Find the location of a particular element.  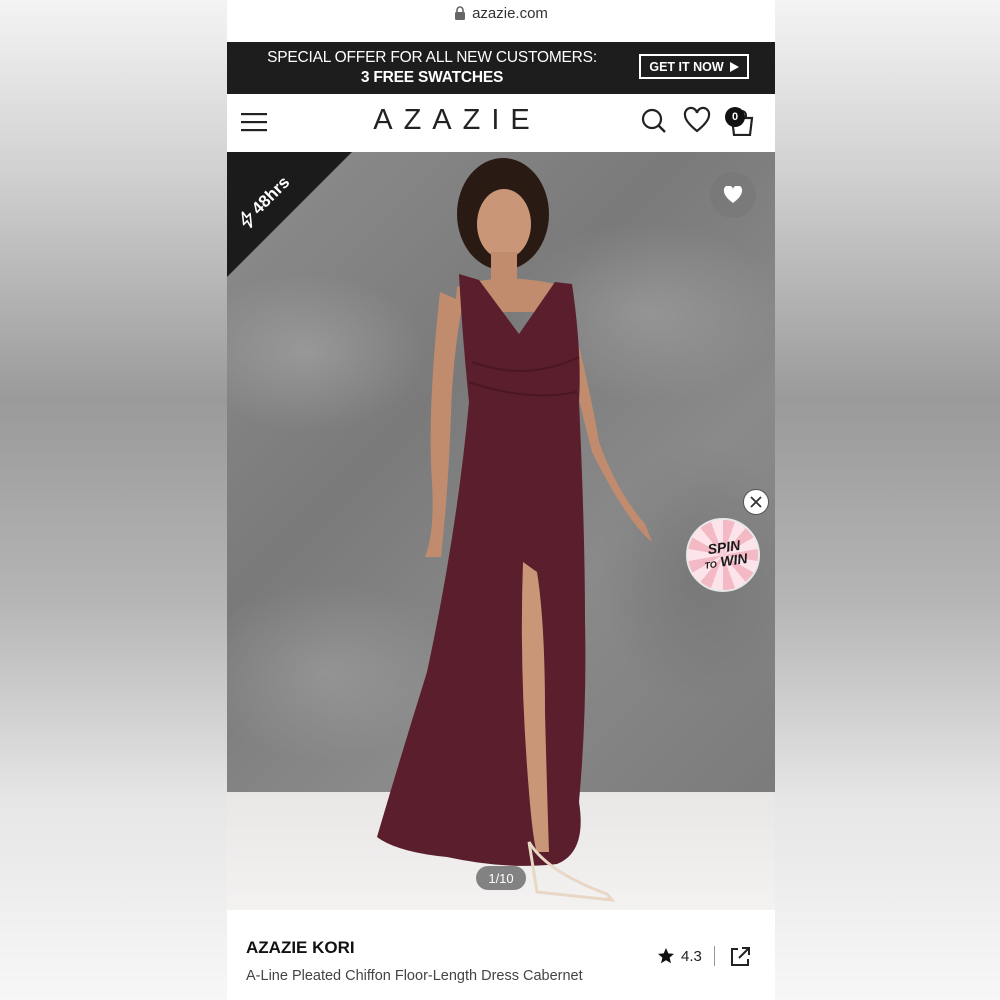

spin-to-win-label: SPIN TO WIN is located at coordinates (724, 554).